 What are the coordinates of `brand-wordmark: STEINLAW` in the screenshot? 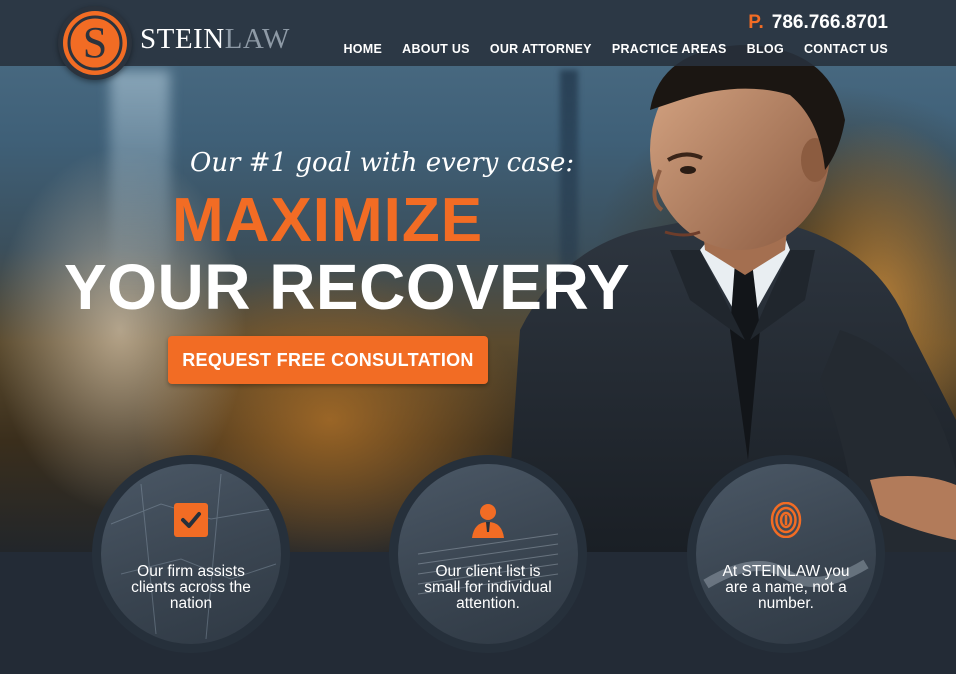 It's located at (215, 39).